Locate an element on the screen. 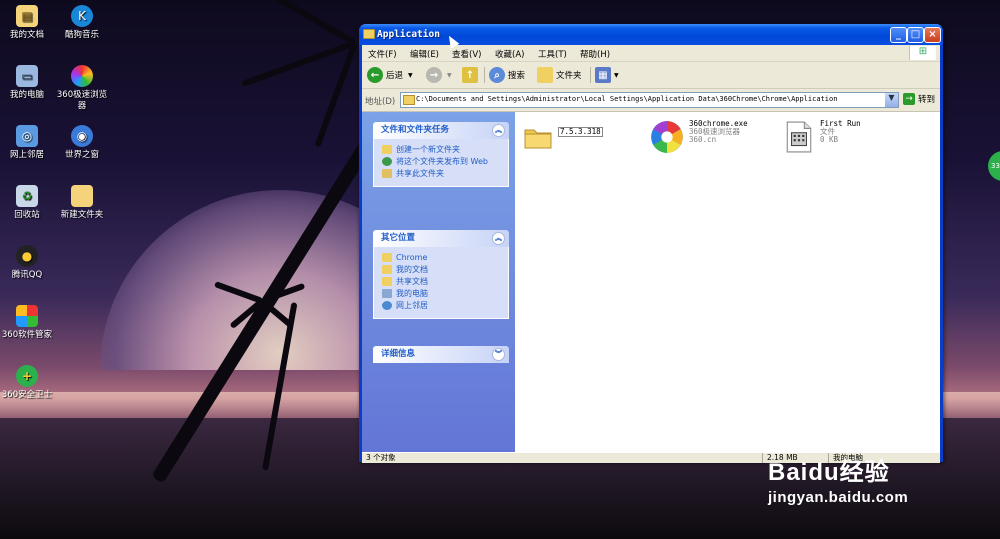  desktop-icon-theworld: ◉ 世界之窗 is located at coordinates (82, 143).